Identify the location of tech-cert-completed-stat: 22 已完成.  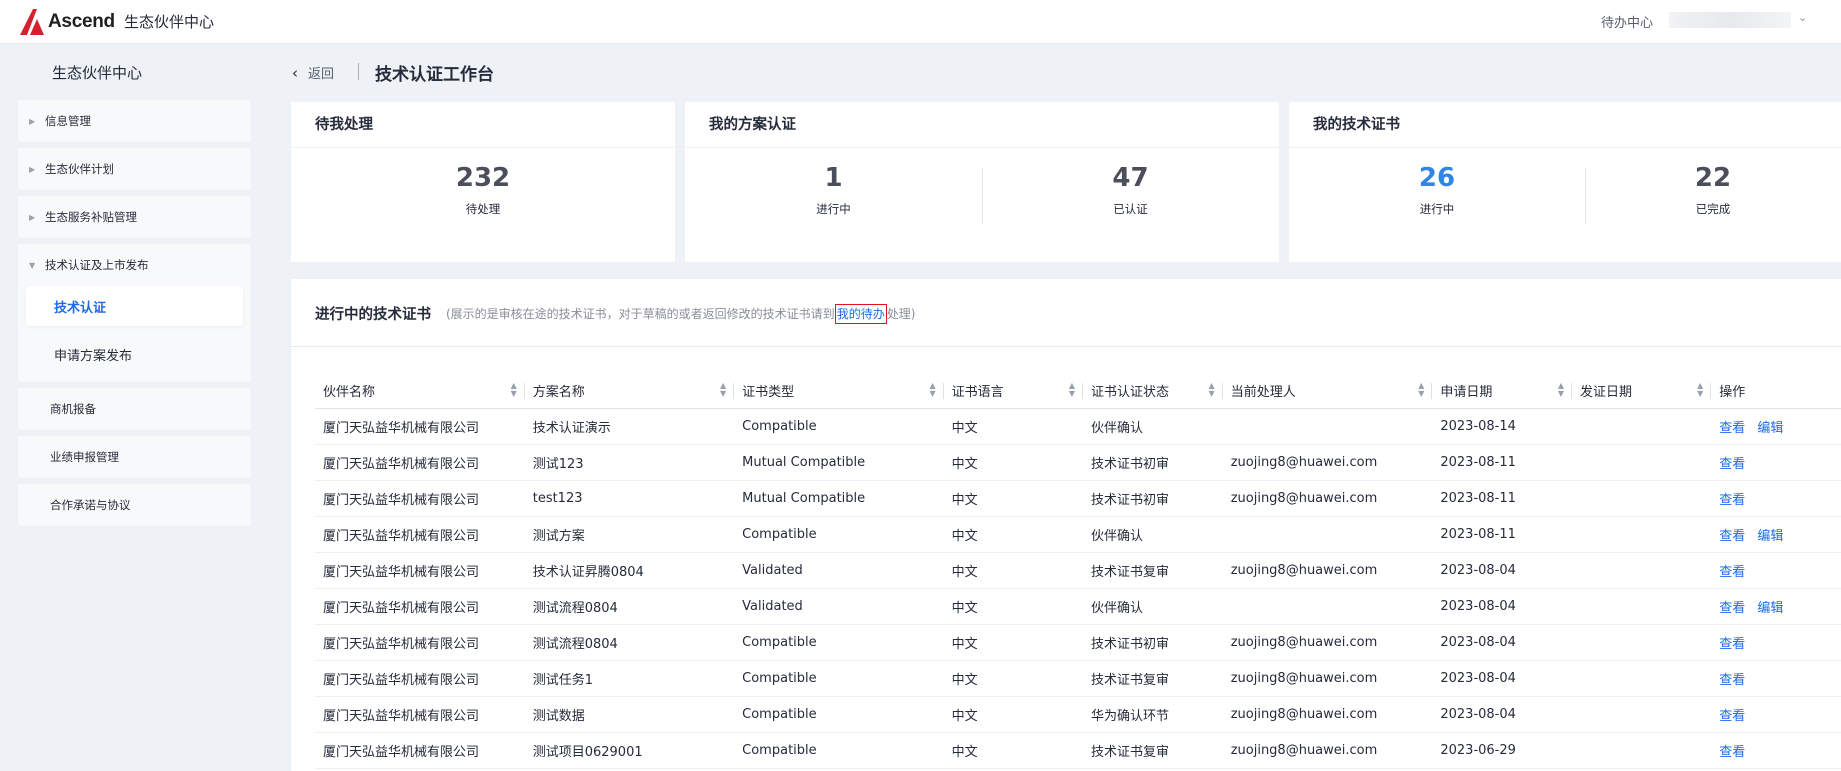
(1713, 189).